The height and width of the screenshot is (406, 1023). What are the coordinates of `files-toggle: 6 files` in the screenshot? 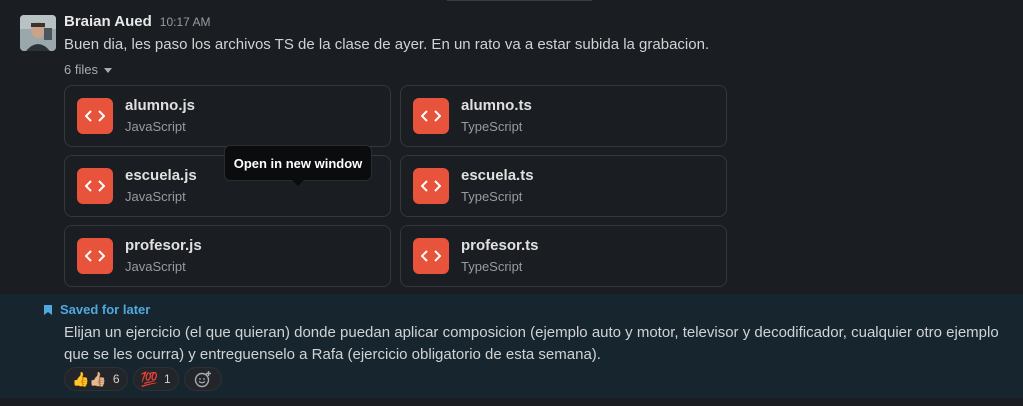 It's located at (88, 69).